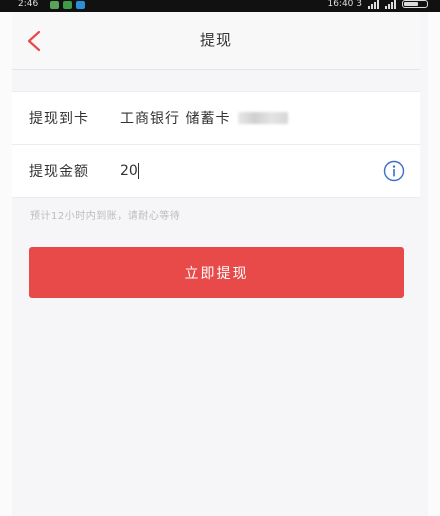 This screenshot has width=440, height=516. What do you see at coordinates (245, 171) in the screenshot?
I see `amount-input` at bounding box center [245, 171].